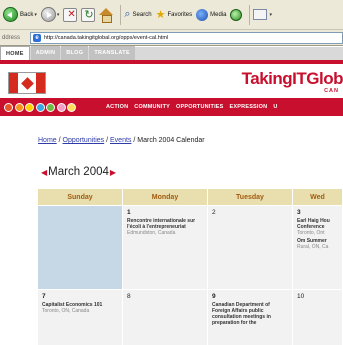 This screenshot has width=343, height=345. What do you see at coordinates (331, 91) in the screenshot?
I see `site-logo-subtitle: CAN` at bounding box center [331, 91].